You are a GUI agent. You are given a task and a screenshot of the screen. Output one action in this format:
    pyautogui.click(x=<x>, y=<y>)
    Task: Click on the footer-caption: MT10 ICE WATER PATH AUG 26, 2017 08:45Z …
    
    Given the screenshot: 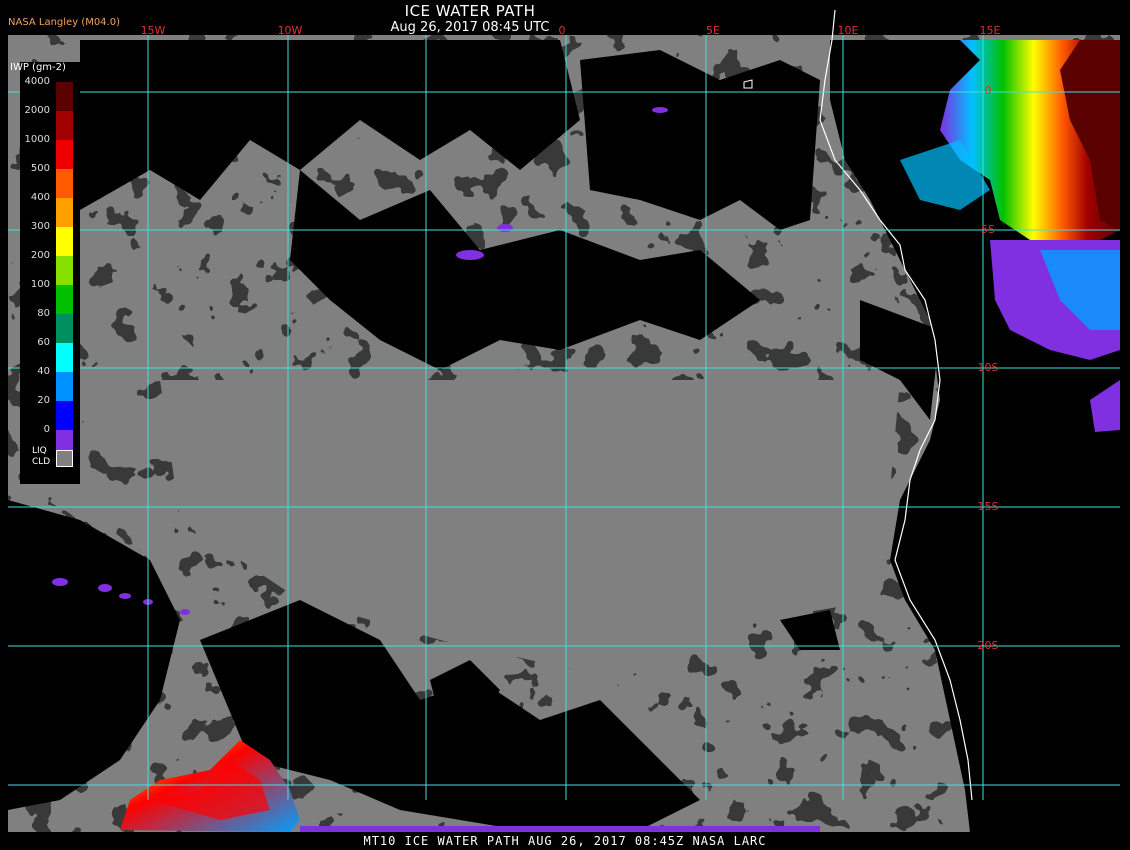 What is the action you would take?
    pyautogui.click(x=565, y=841)
    